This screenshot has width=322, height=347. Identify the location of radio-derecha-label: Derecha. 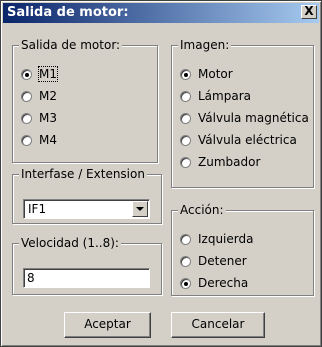
(223, 283).